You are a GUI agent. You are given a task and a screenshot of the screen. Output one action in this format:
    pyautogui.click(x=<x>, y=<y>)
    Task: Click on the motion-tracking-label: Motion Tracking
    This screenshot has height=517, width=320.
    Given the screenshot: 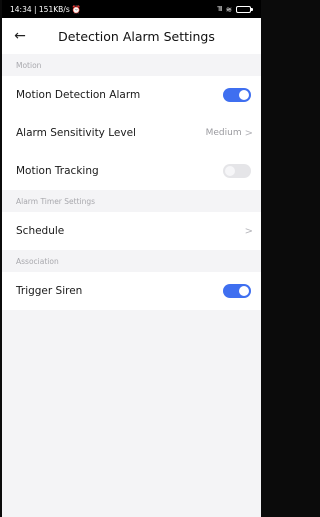 What is the action you would take?
    pyautogui.click(x=57, y=171)
    